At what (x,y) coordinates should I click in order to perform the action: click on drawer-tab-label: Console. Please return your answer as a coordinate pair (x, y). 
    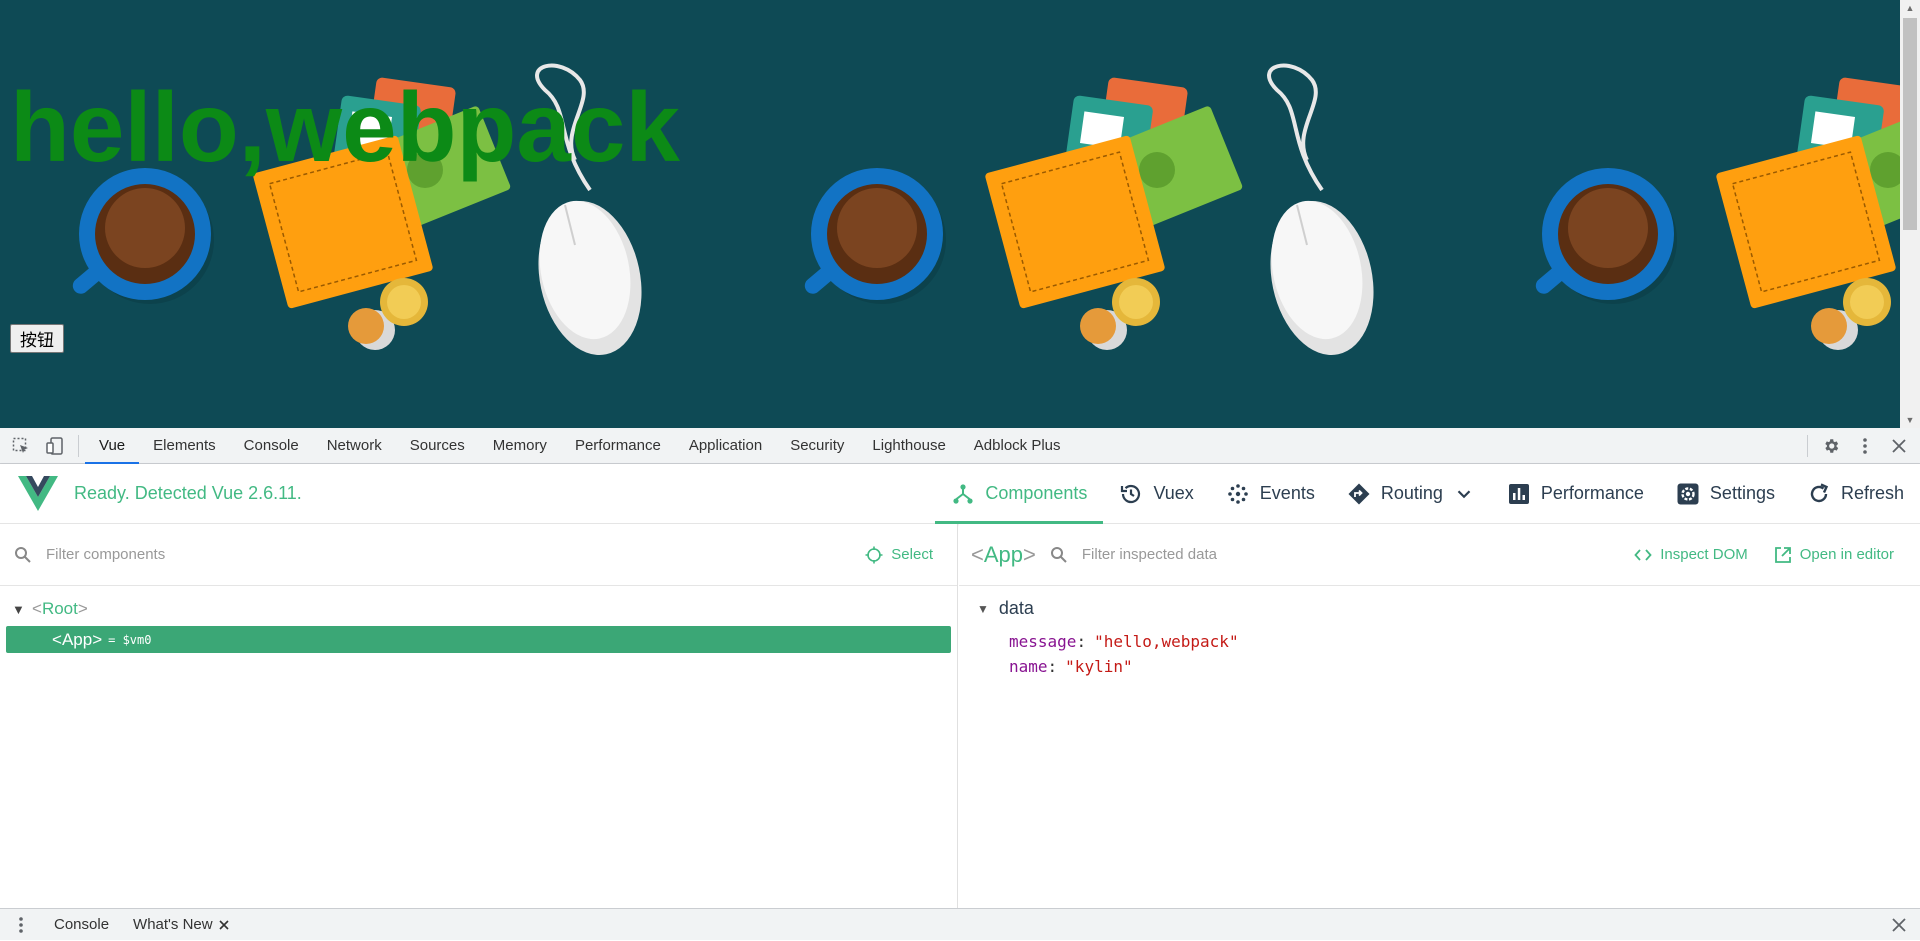
    Looking at the image, I should click on (82, 924).